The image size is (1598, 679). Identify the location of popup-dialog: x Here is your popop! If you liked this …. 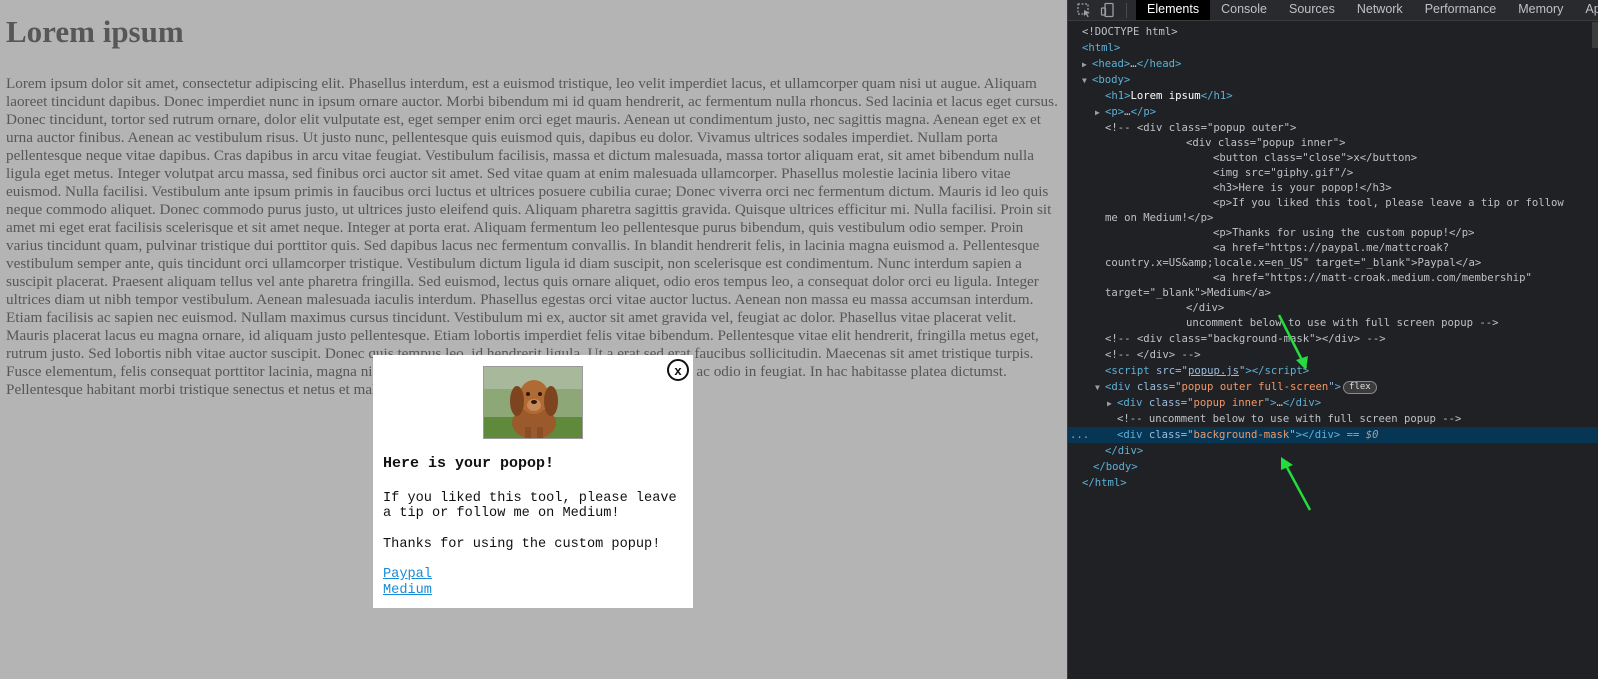
(533, 481).